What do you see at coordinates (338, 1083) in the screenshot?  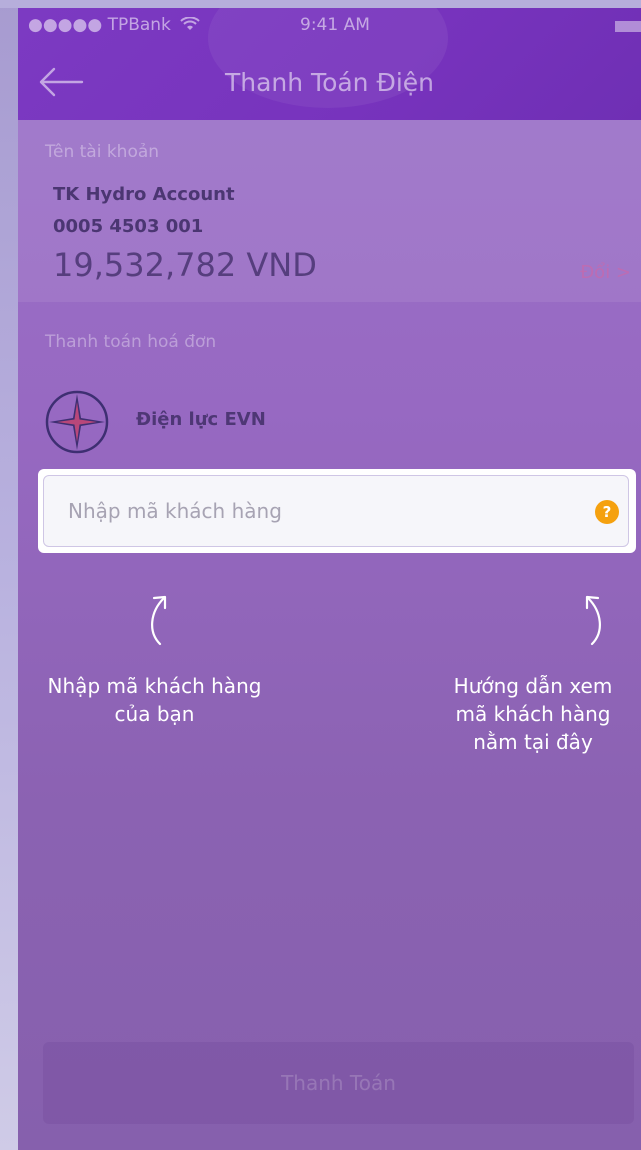 I see `pay-button: Thanh Toán` at bounding box center [338, 1083].